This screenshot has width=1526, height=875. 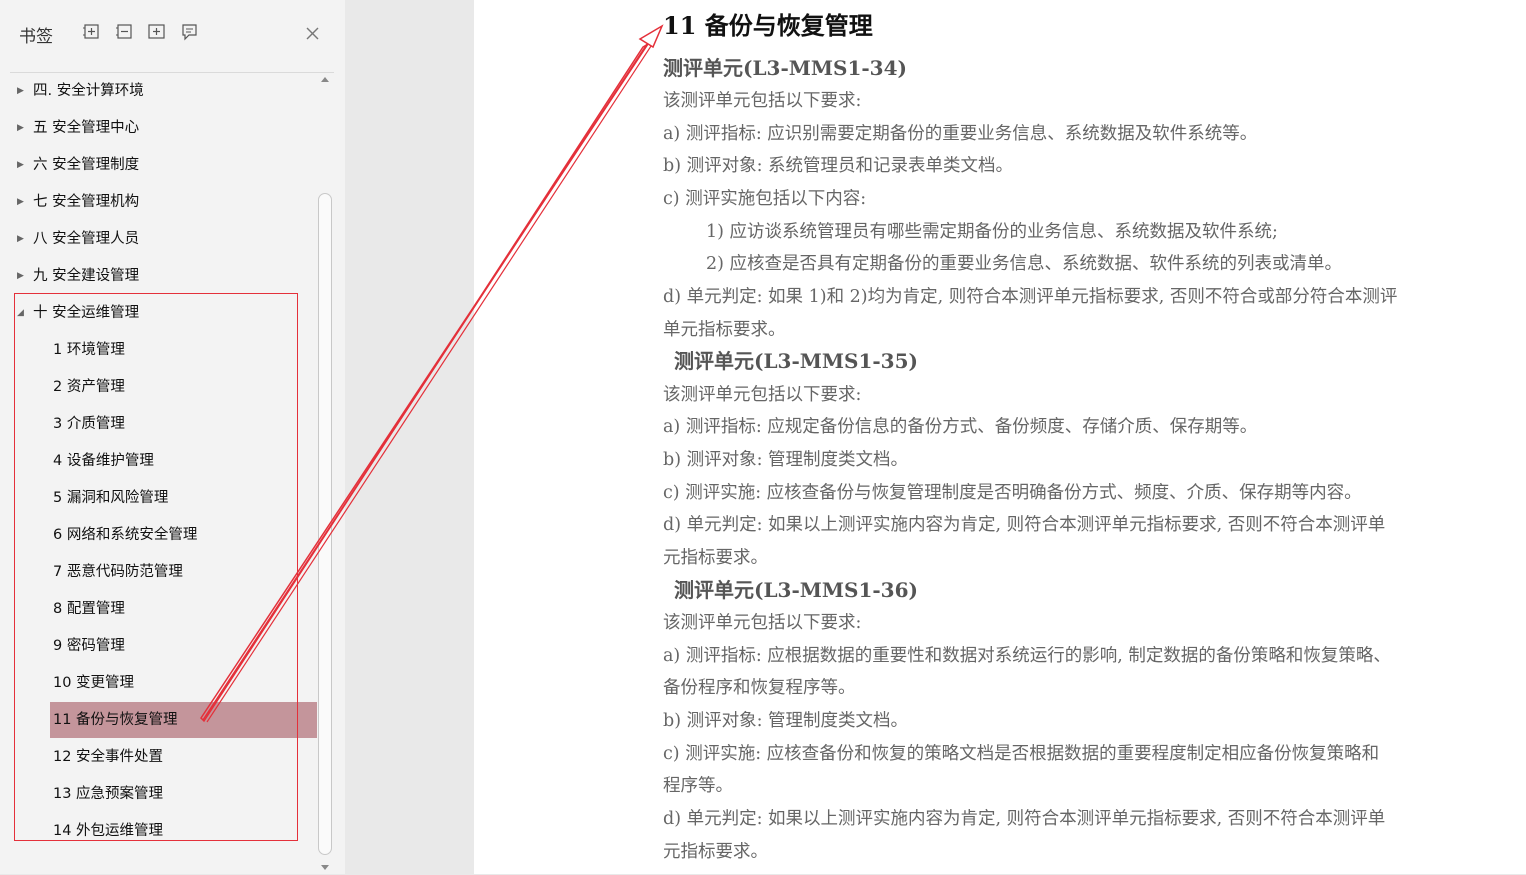 I want to click on scroll-up-arrow-icon, so click(x=325, y=79).